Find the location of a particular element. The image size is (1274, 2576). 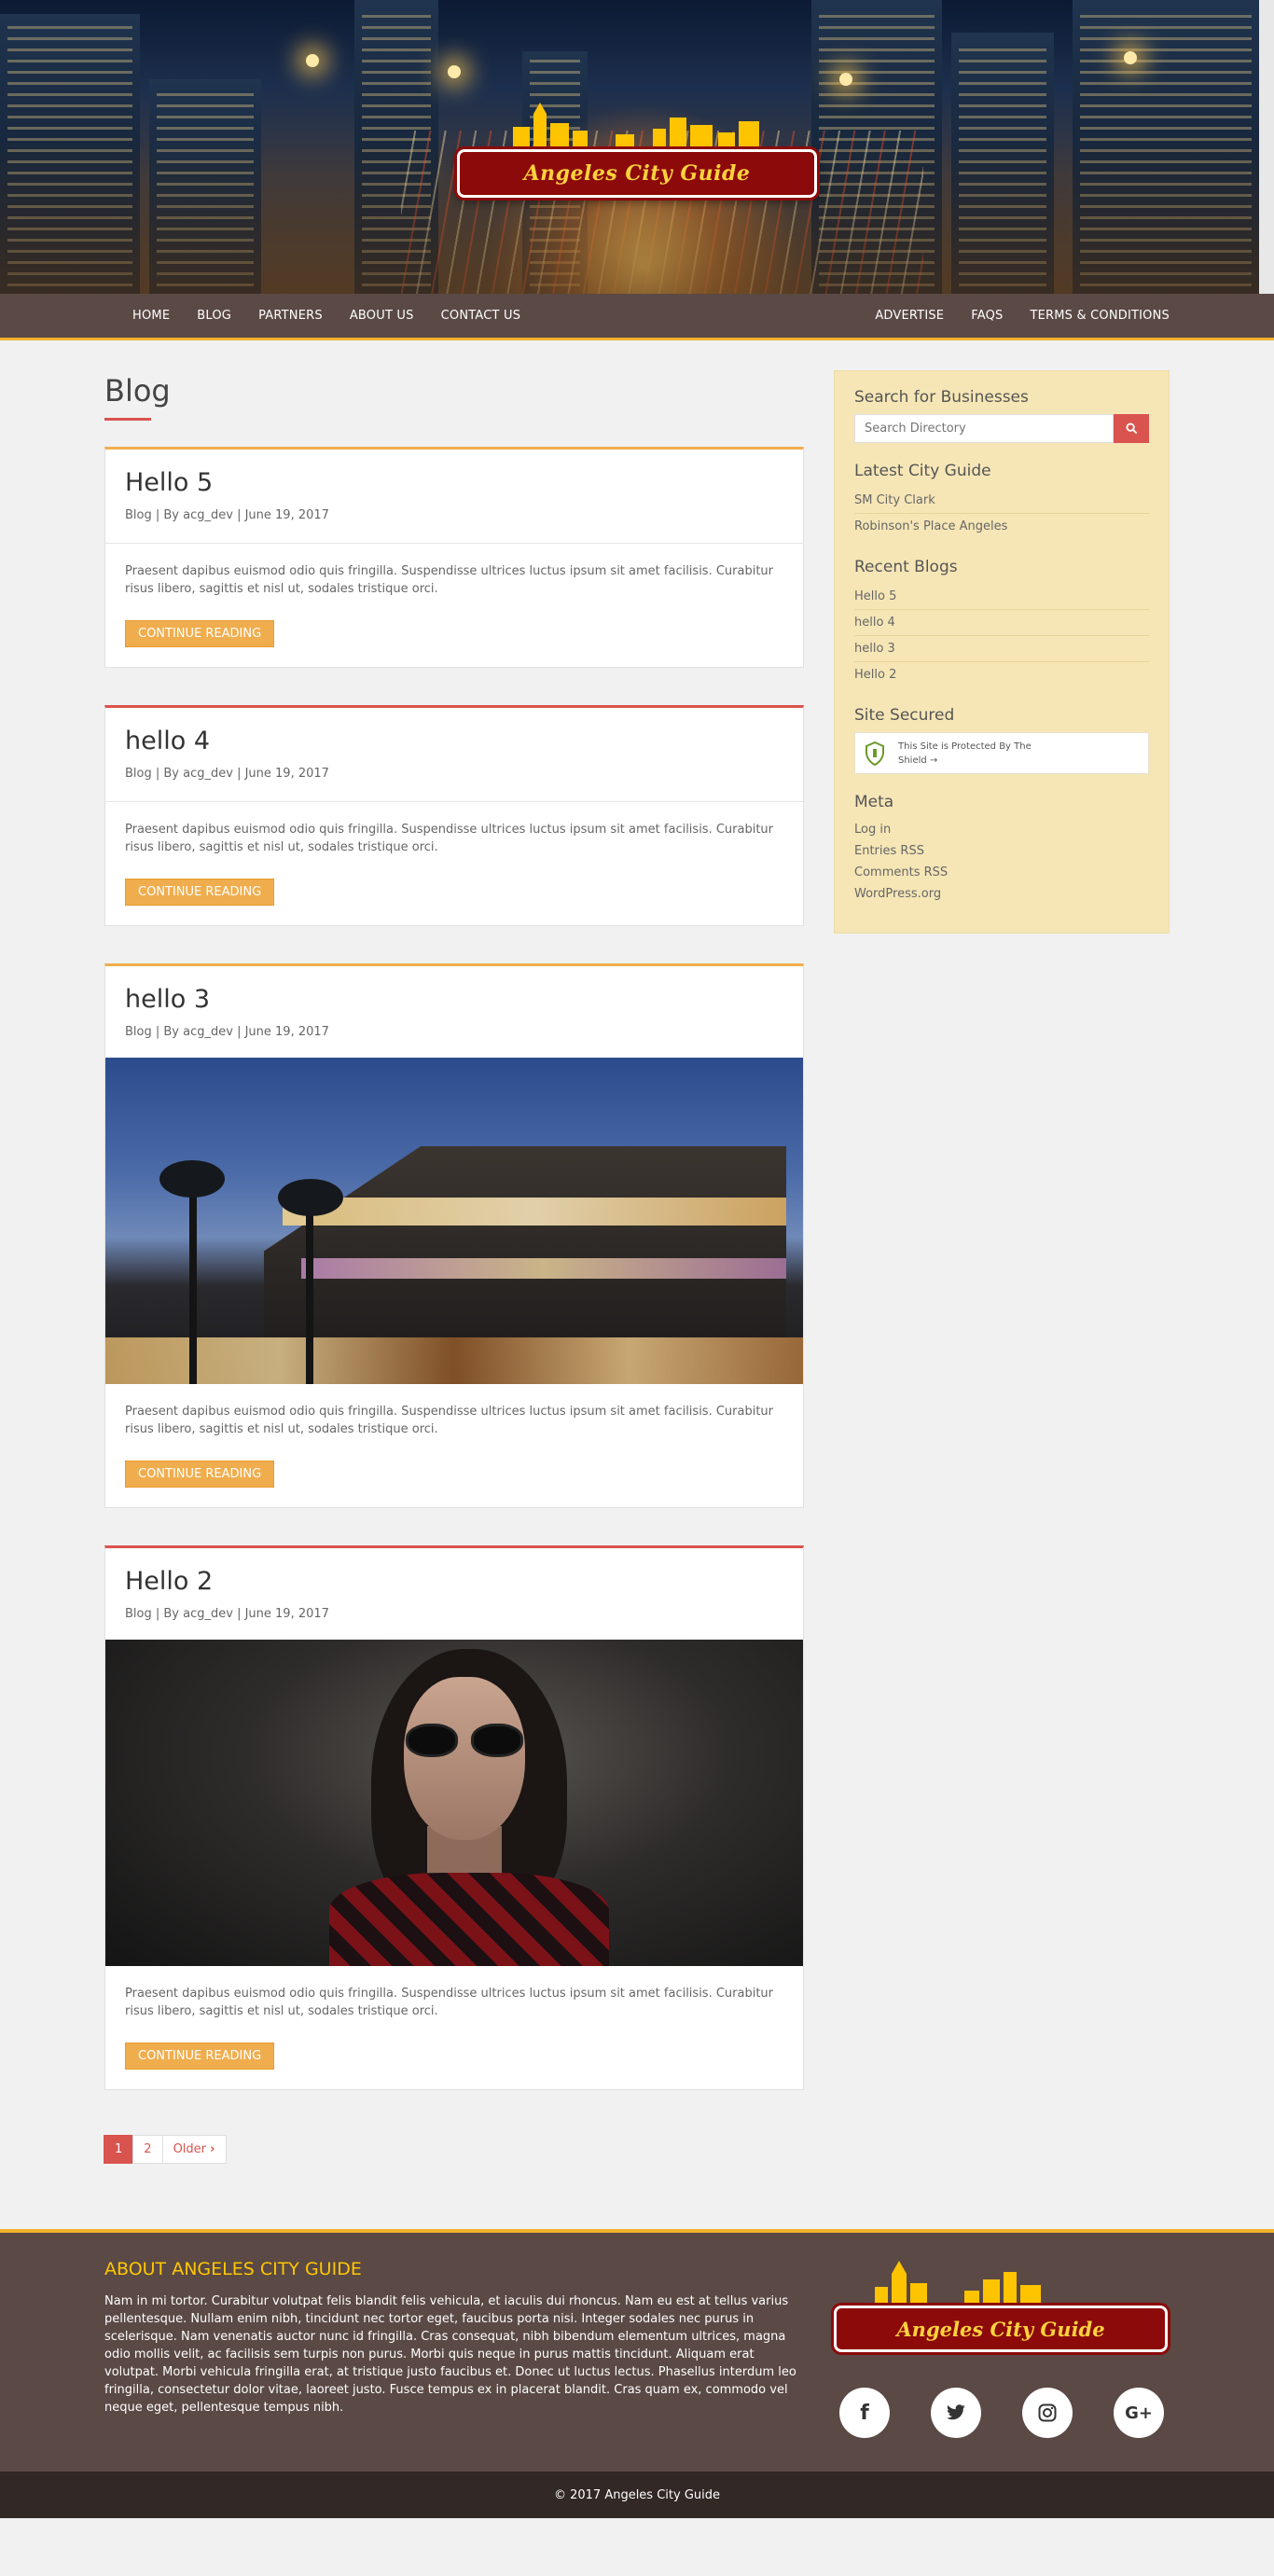

post-title: hello 4 is located at coordinates (454, 741).